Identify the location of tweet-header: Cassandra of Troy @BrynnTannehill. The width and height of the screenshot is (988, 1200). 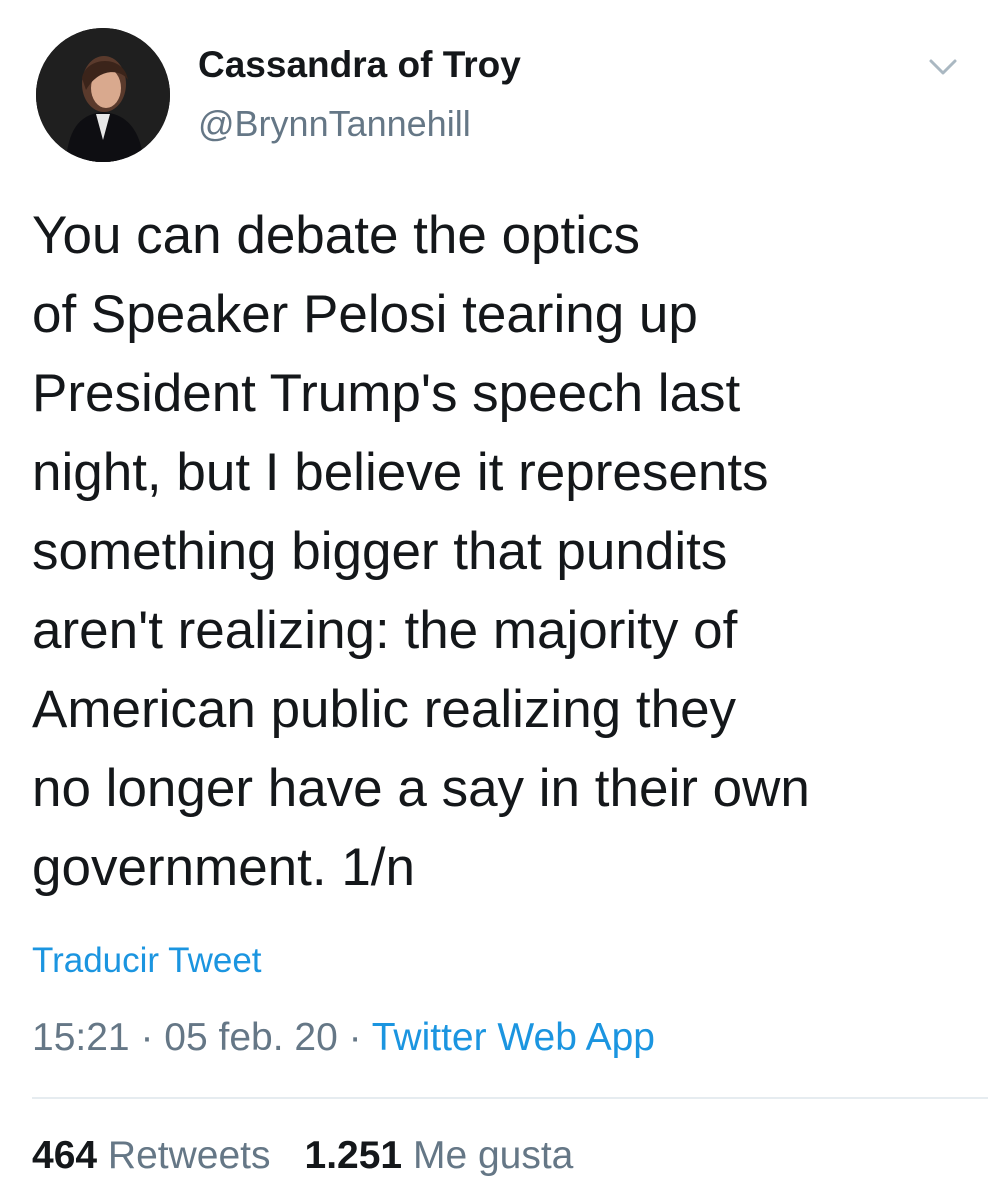
(495, 96).